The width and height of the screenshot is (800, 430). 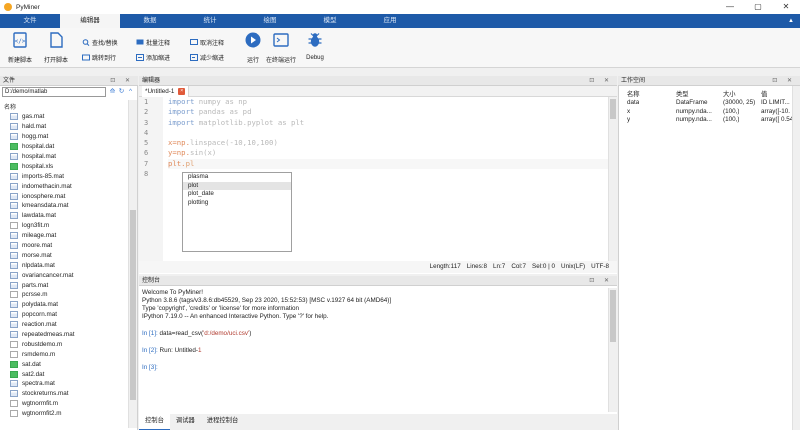 What do you see at coordinates (391, 153) in the screenshot?
I see `code-line: y=np.sin(x)` at bounding box center [391, 153].